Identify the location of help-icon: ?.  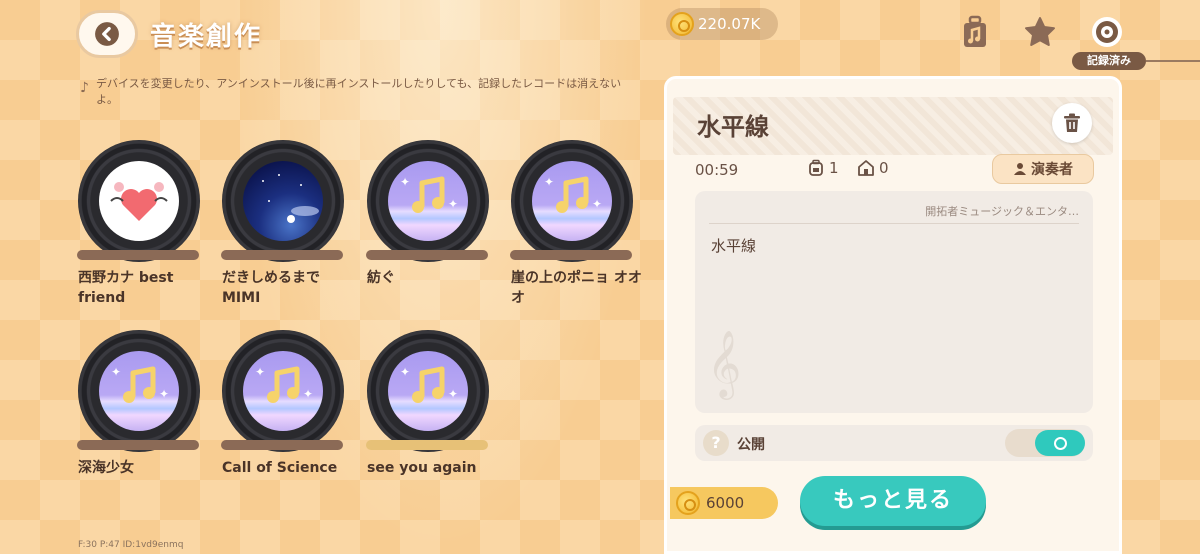
(716, 443).